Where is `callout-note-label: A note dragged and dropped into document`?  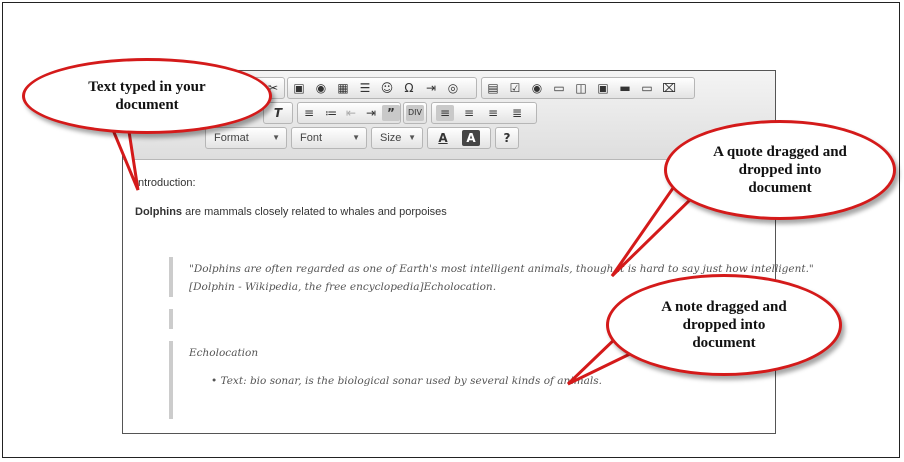
callout-note-label: A note dragged and dropped into document is located at coordinates (724, 325).